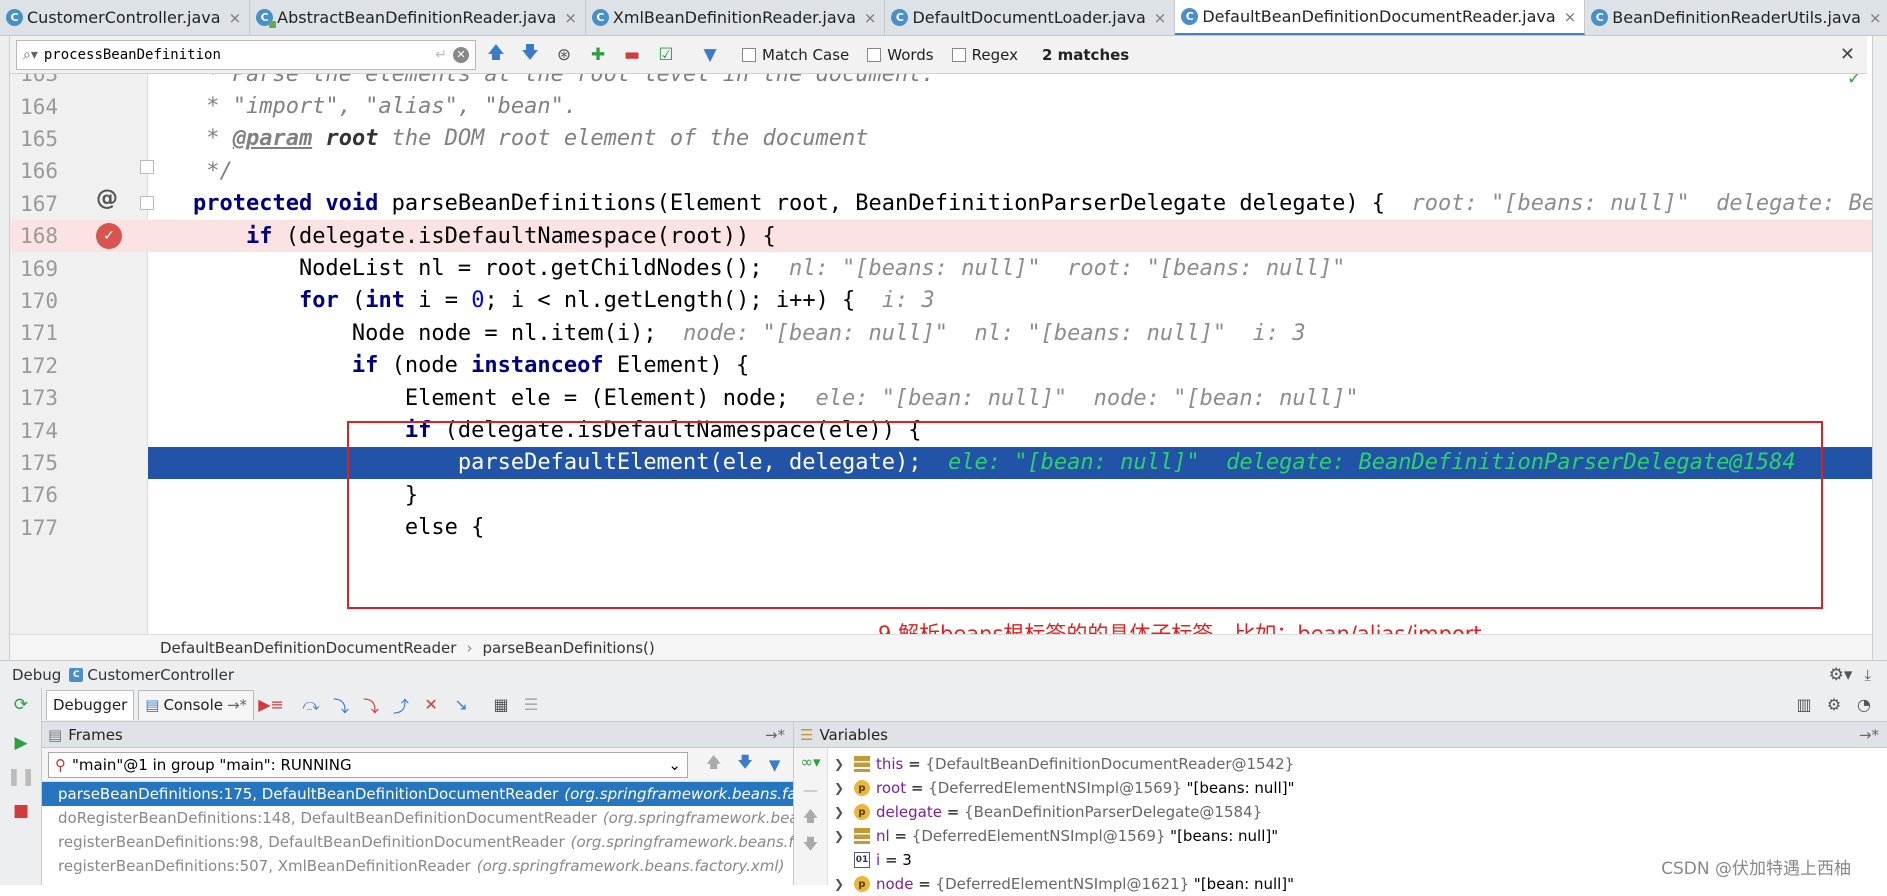 The image size is (1887, 896). I want to click on line-number: 165, so click(34, 139).